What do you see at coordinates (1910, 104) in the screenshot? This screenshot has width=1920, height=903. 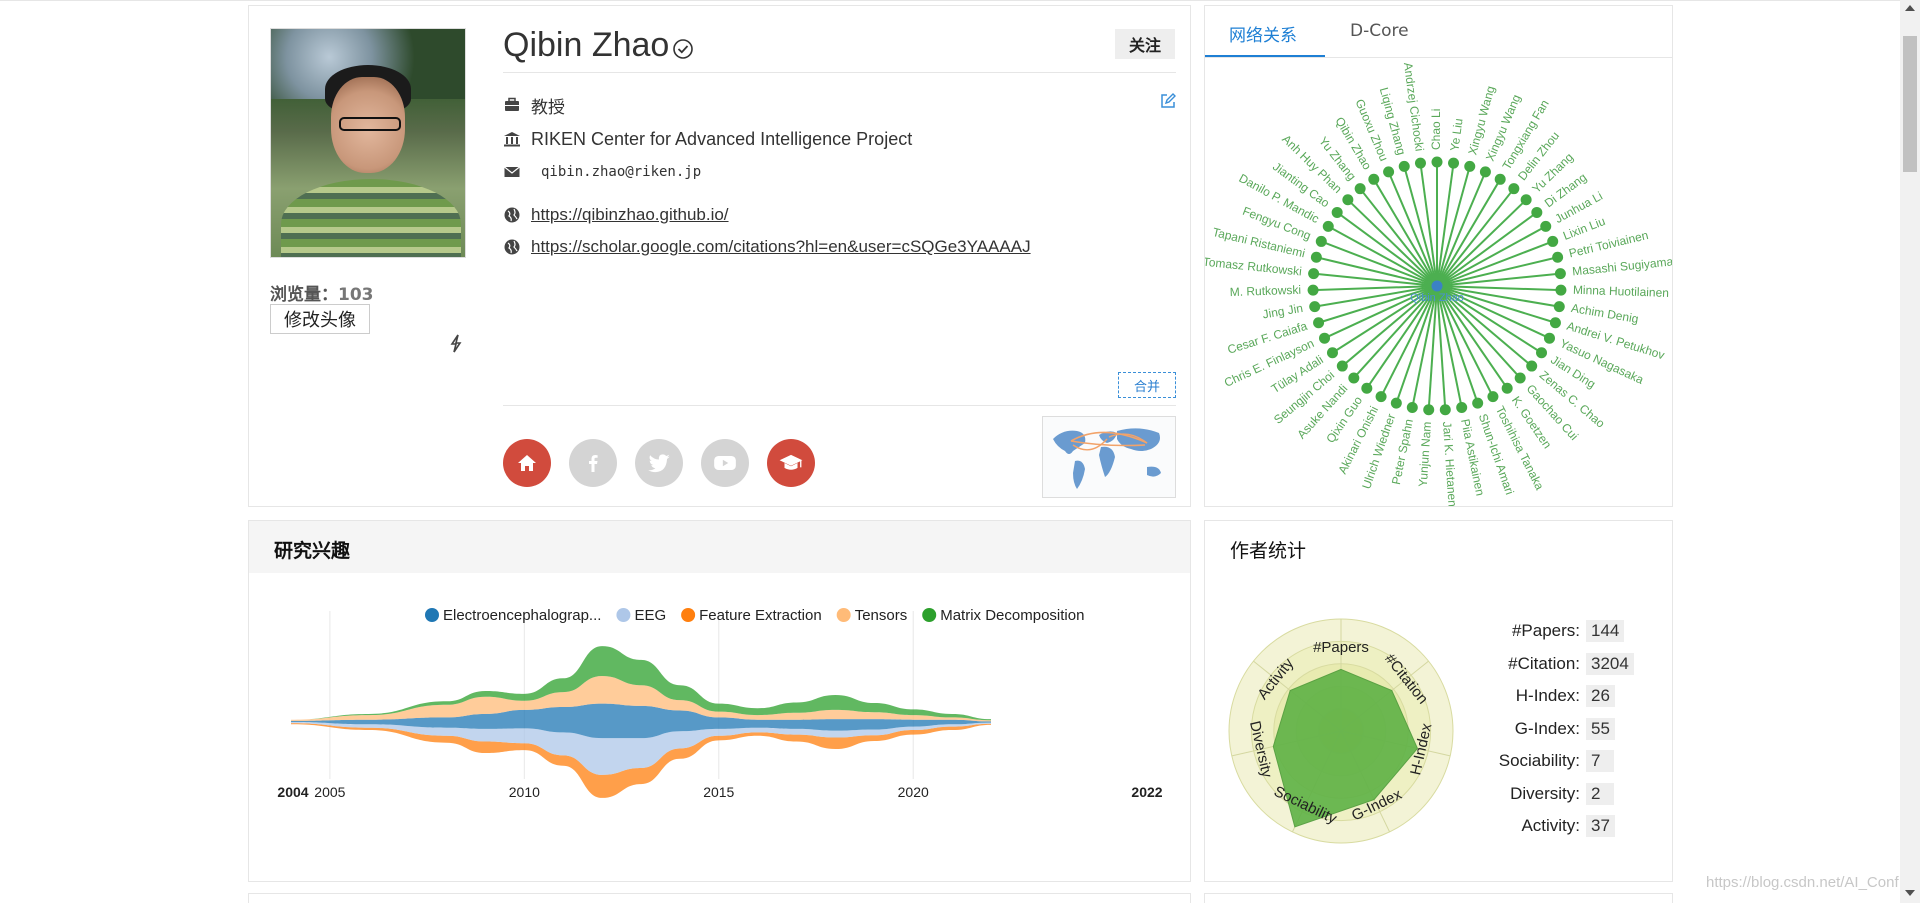 I see `scroll-thumb` at bounding box center [1910, 104].